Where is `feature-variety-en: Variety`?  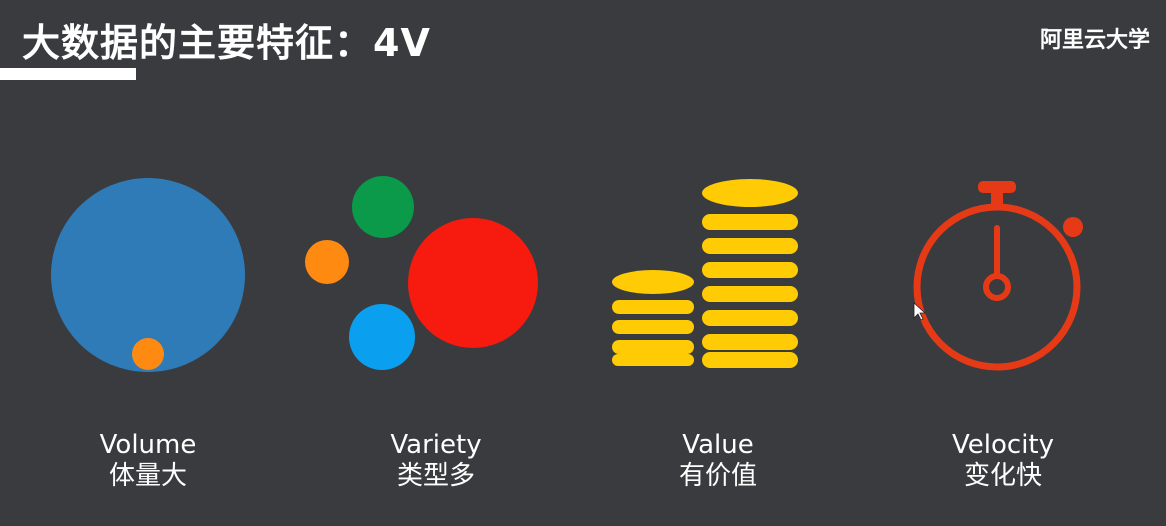 feature-variety-en: Variety is located at coordinates (436, 445).